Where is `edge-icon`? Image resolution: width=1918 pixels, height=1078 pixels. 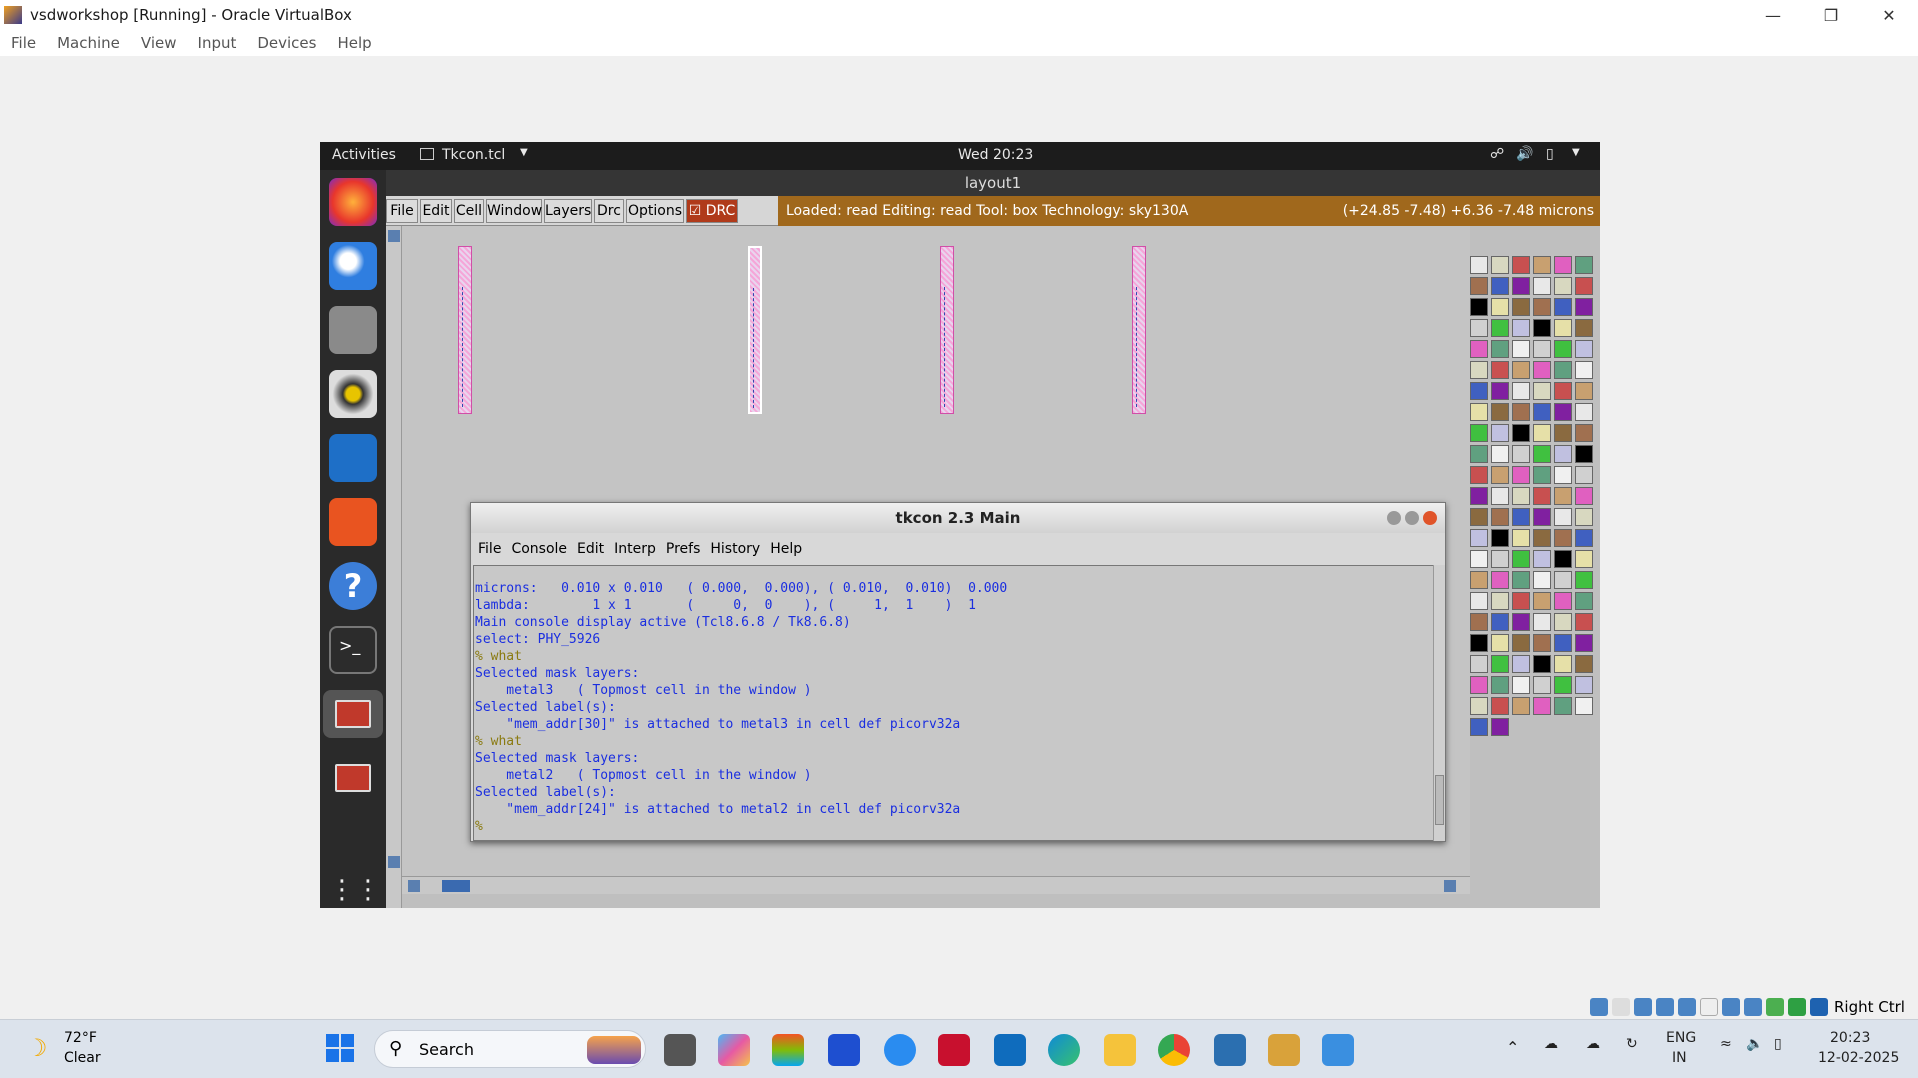 edge-icon is located at coordinates (1064, 1050).